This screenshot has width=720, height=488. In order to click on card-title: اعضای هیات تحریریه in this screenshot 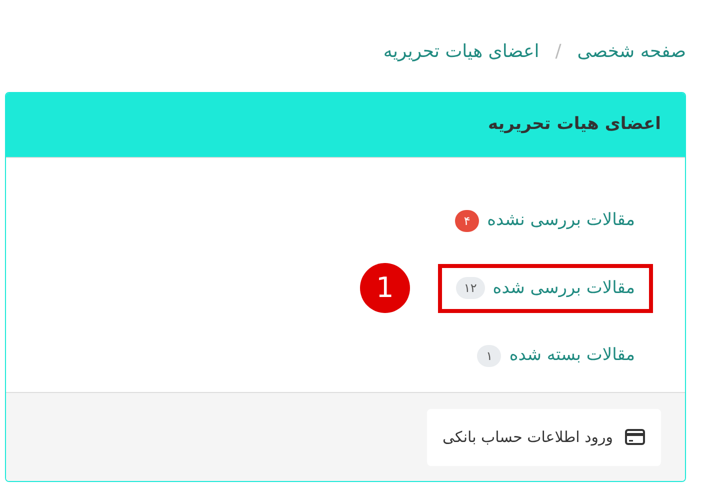, I will do `click(574, 124)`.